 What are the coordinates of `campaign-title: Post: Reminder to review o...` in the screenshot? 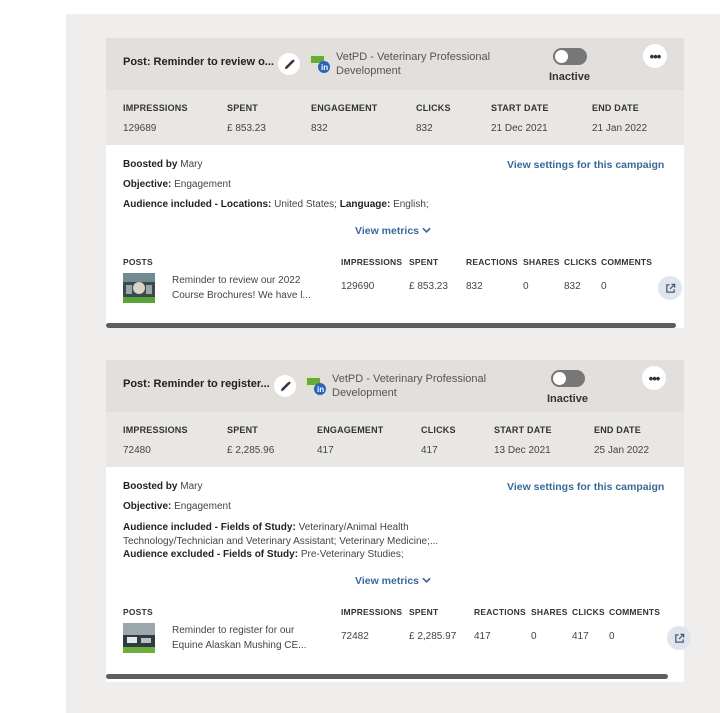 It's located at (198, 62).